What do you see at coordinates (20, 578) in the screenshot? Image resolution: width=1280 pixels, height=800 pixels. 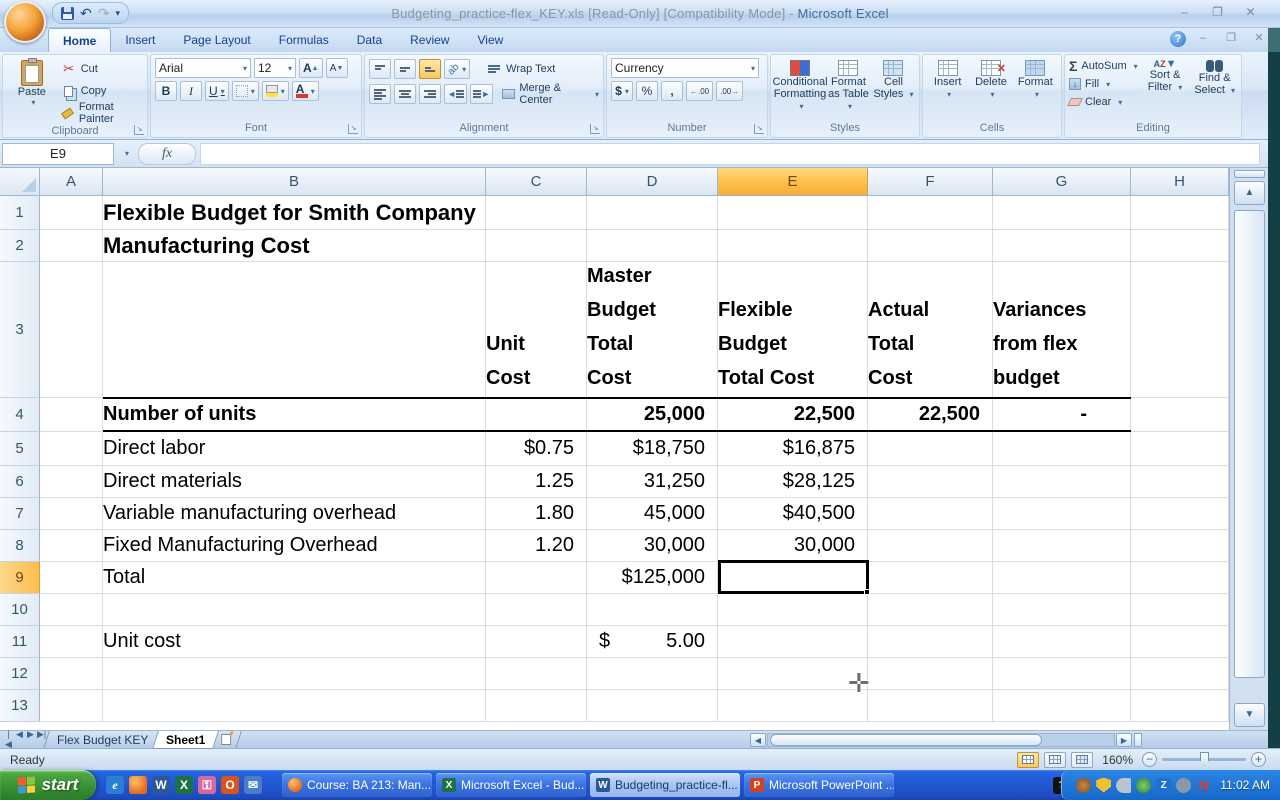 I see `row-header-9: 9` at bounding box center [20, 578].